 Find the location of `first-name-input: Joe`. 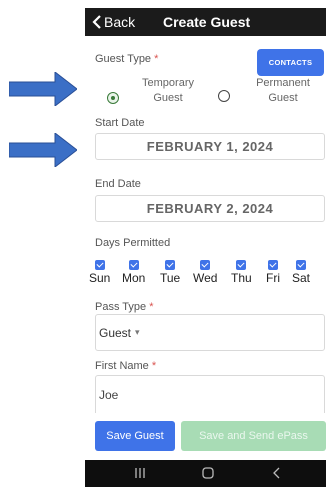

first-name-input: Joe is located at coordinates (210, 394).